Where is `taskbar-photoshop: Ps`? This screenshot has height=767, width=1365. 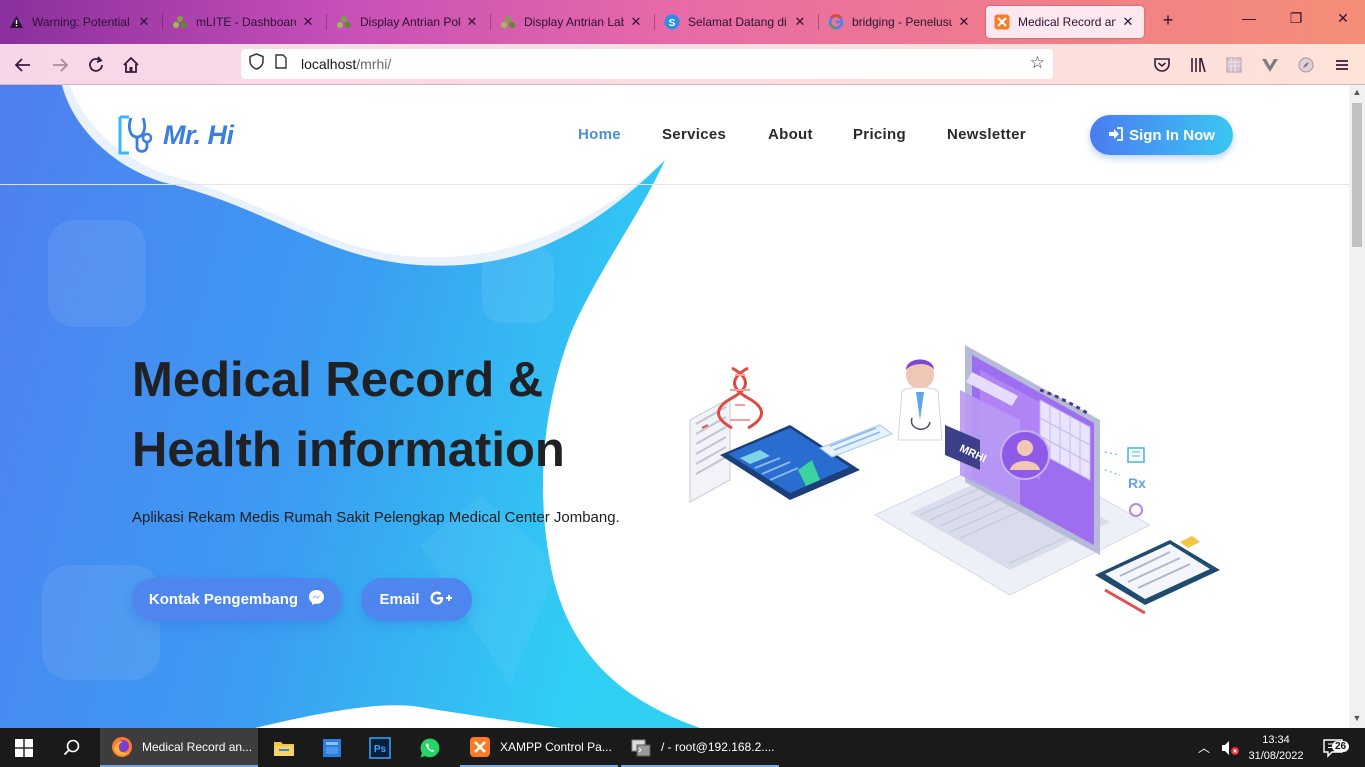
taskbar-photoshop: Ps is located at coordinates (380, 747).